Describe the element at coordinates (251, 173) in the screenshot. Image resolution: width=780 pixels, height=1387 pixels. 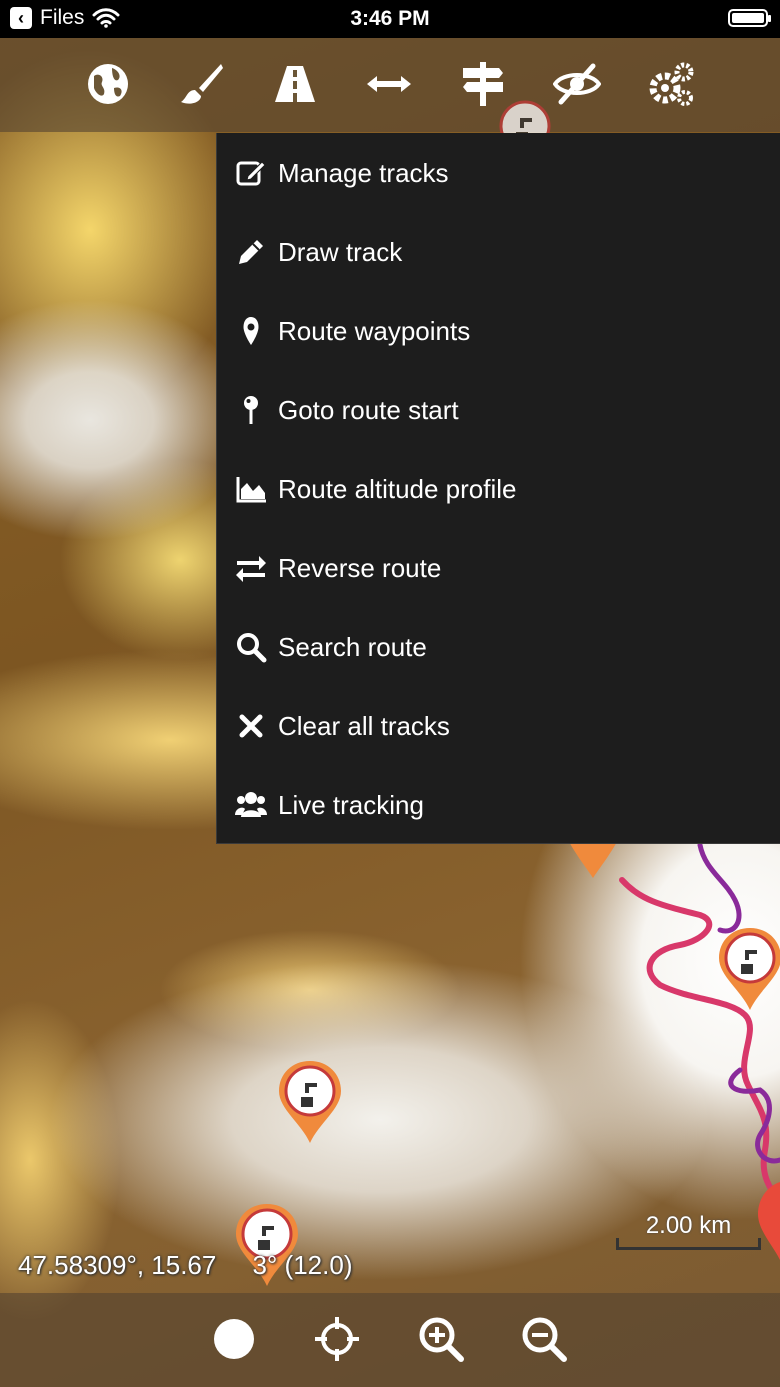
I see `edit-icon` at that location.